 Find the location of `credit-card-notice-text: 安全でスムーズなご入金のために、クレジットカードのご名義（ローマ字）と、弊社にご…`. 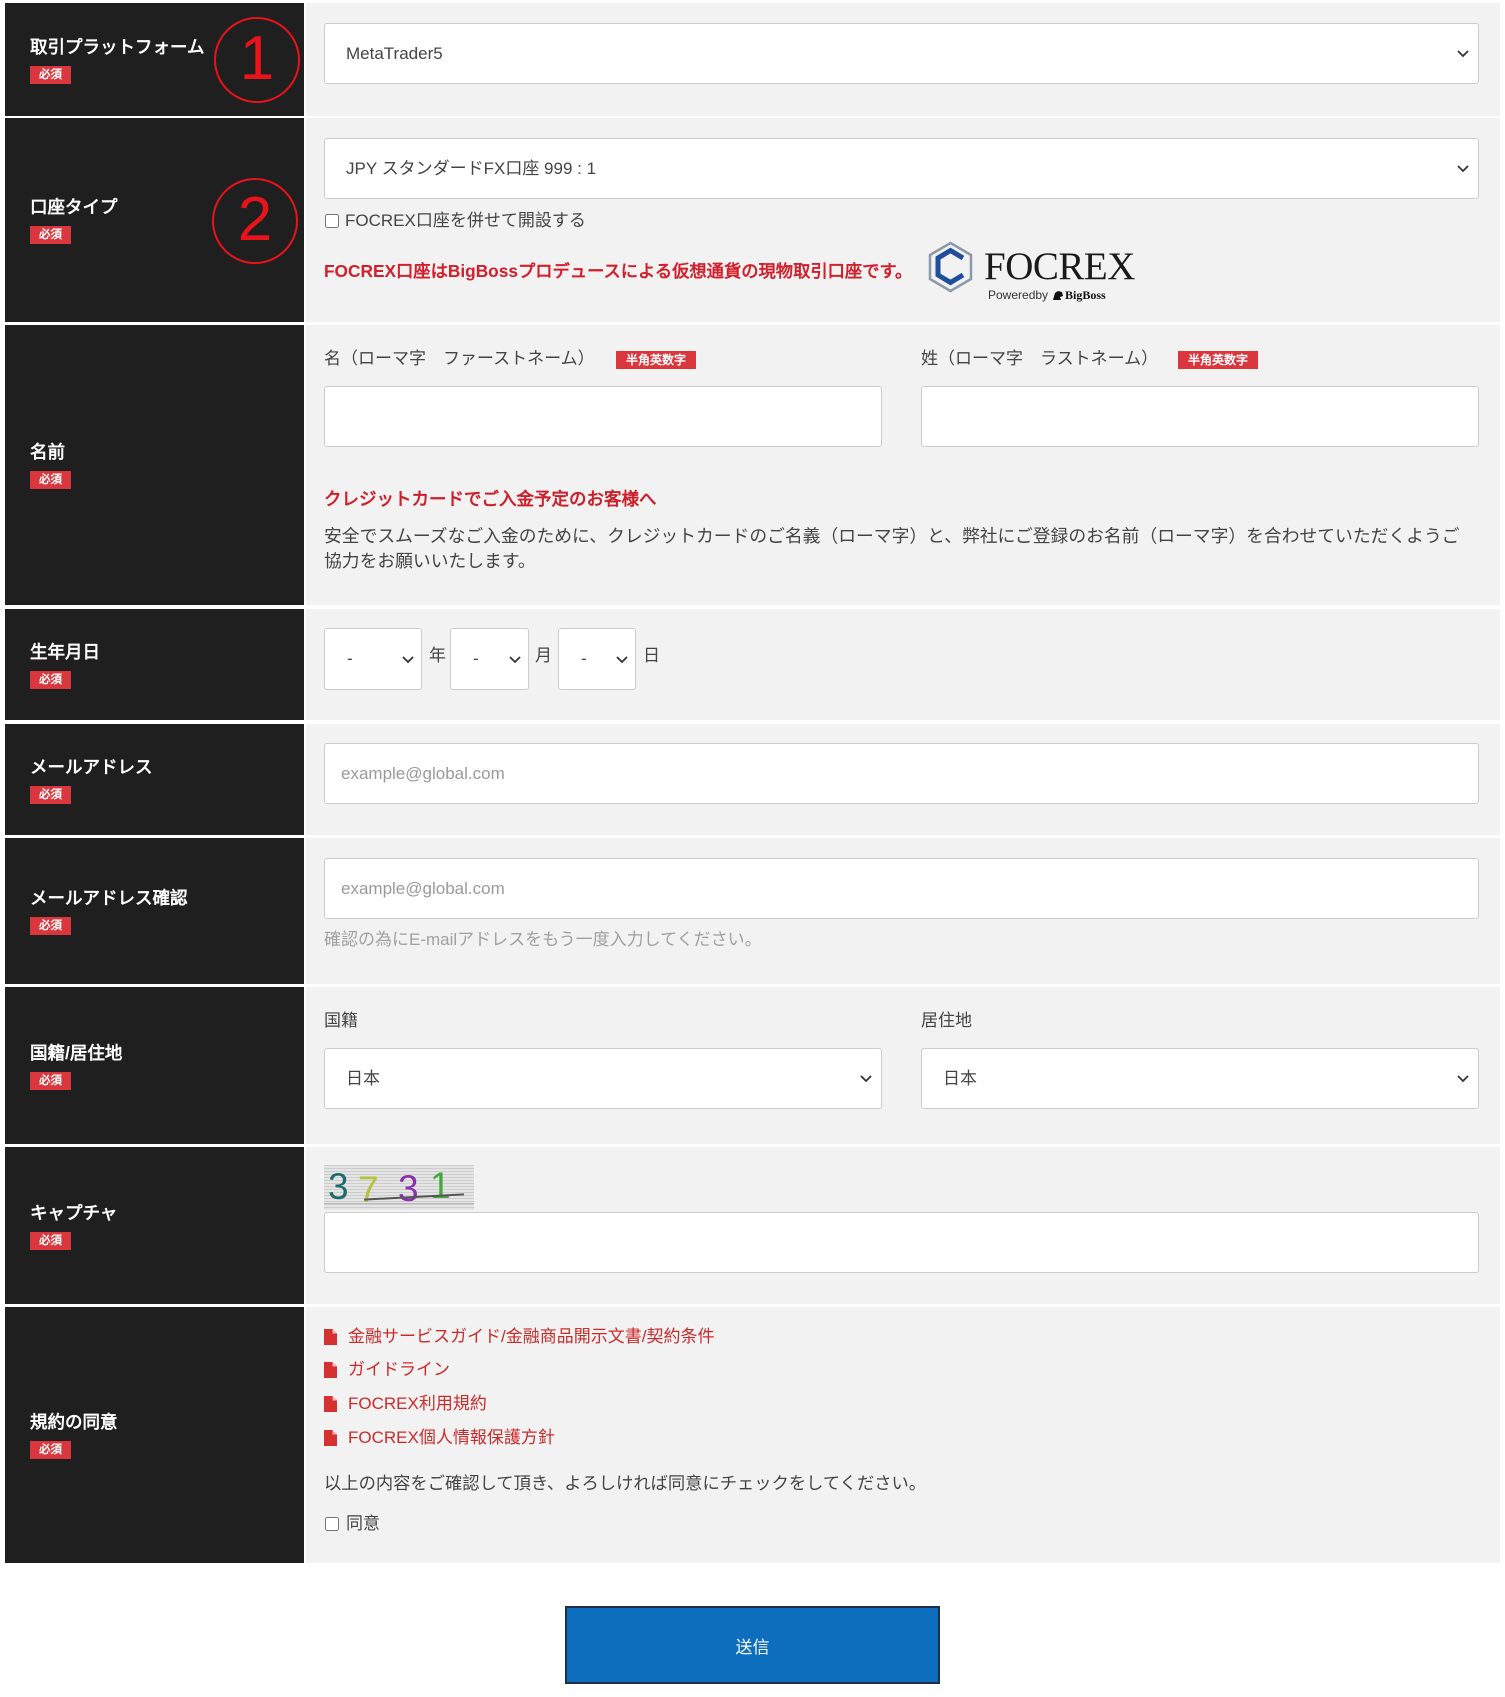

credit-card-notice-text: 安全でスムーズなご入金のために、クレジットカードのご名義（ローマ字）と、弊社にご… is located at coordinates (892, 548).